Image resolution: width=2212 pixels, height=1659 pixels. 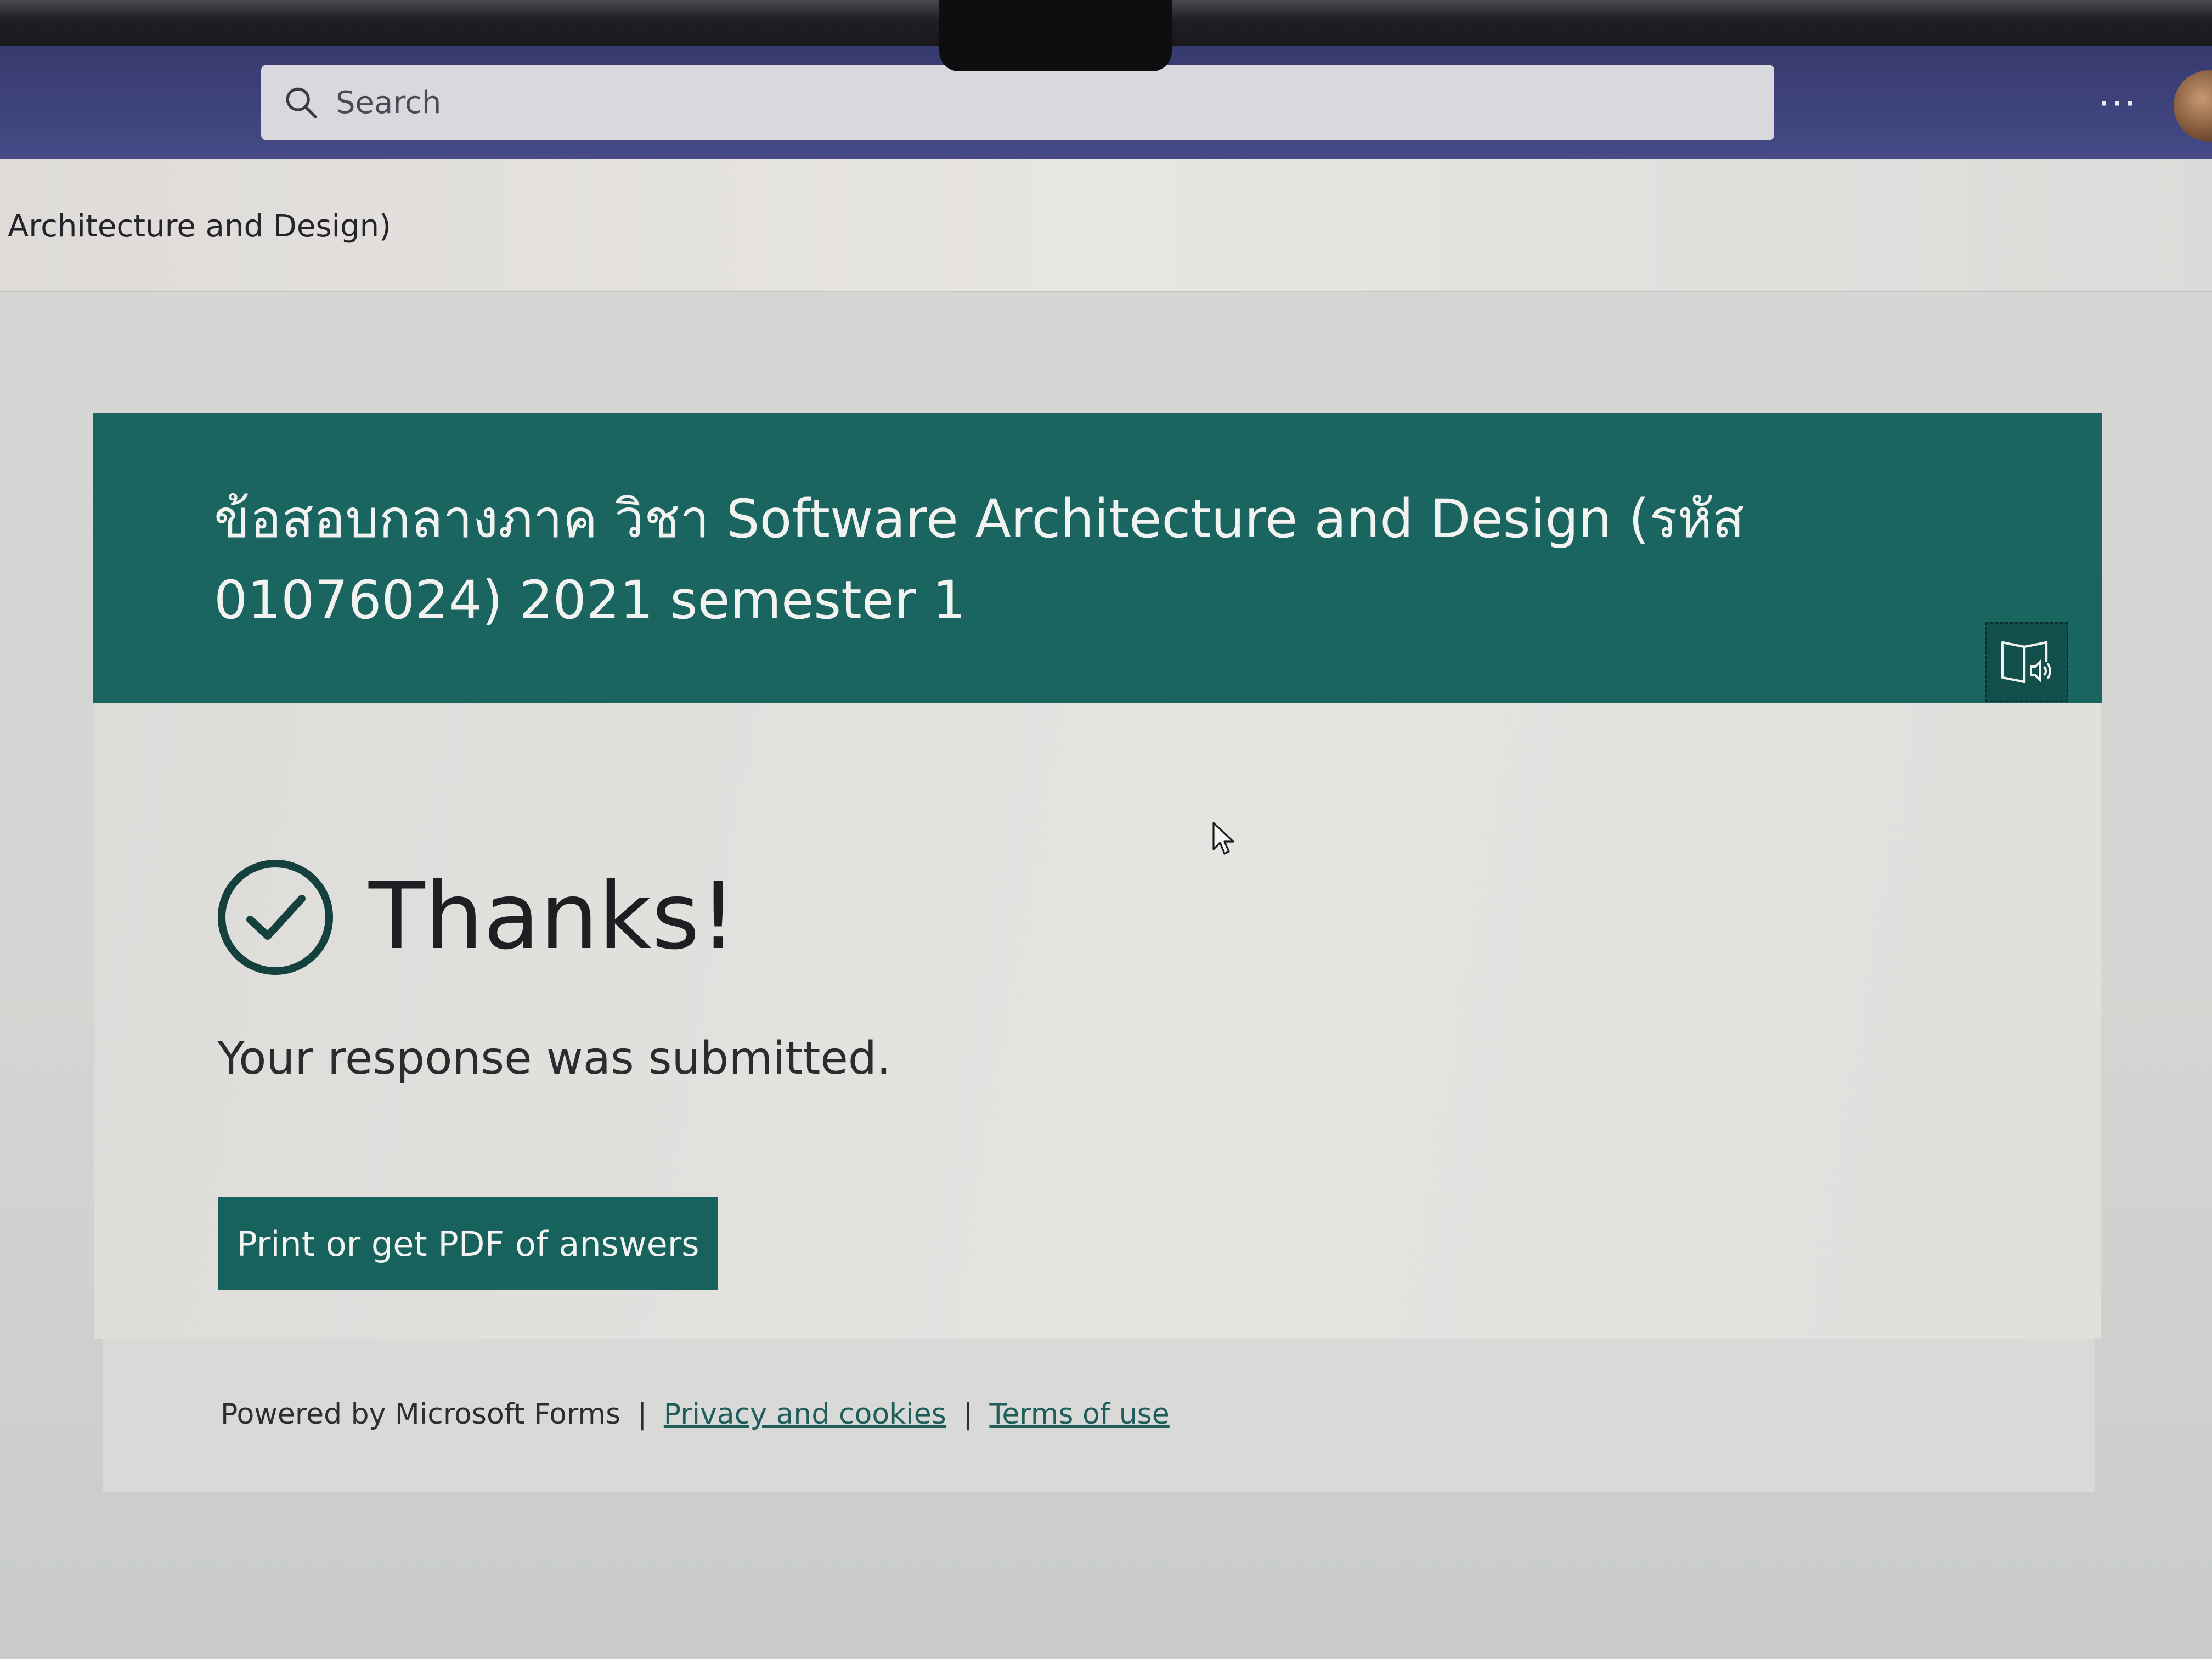 I want to click on thanks-heading: Thanks!, so click(x=553, y=916).